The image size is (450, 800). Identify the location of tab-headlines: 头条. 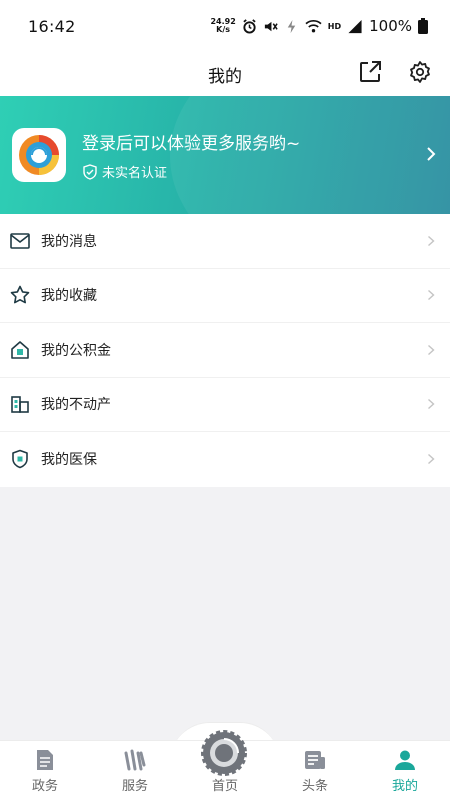
(315, 770).